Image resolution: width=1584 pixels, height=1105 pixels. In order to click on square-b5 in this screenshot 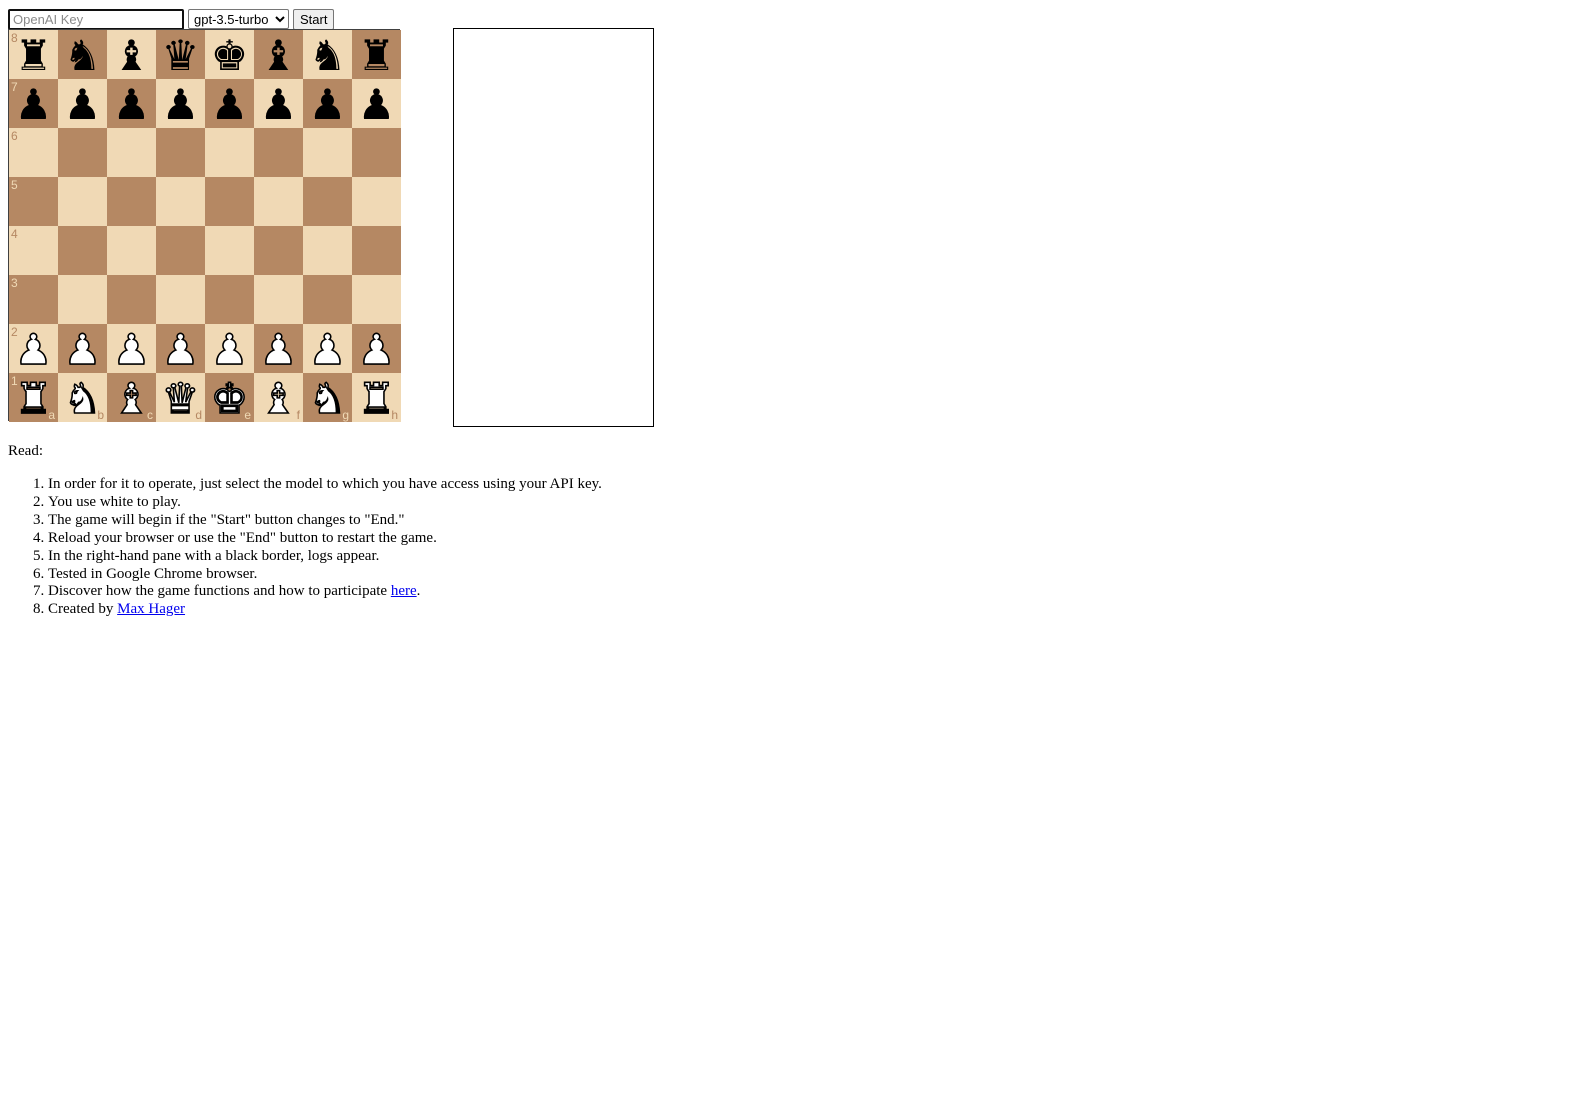, I will do `click(82, 201)`.